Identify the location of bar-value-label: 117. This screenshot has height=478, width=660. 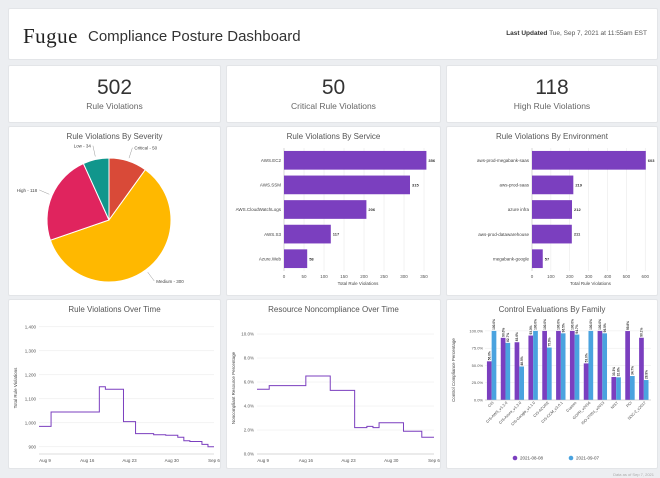
(336, 234).